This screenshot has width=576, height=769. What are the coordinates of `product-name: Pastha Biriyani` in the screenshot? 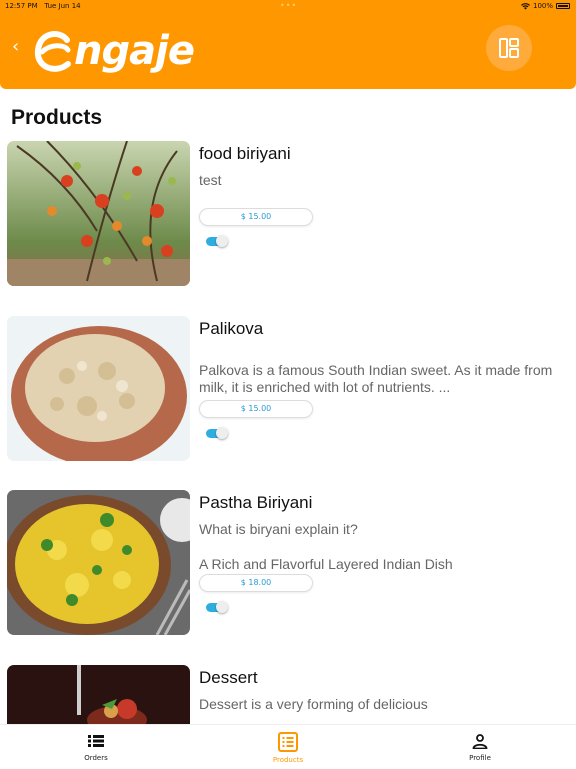 It's located at (256, 502).